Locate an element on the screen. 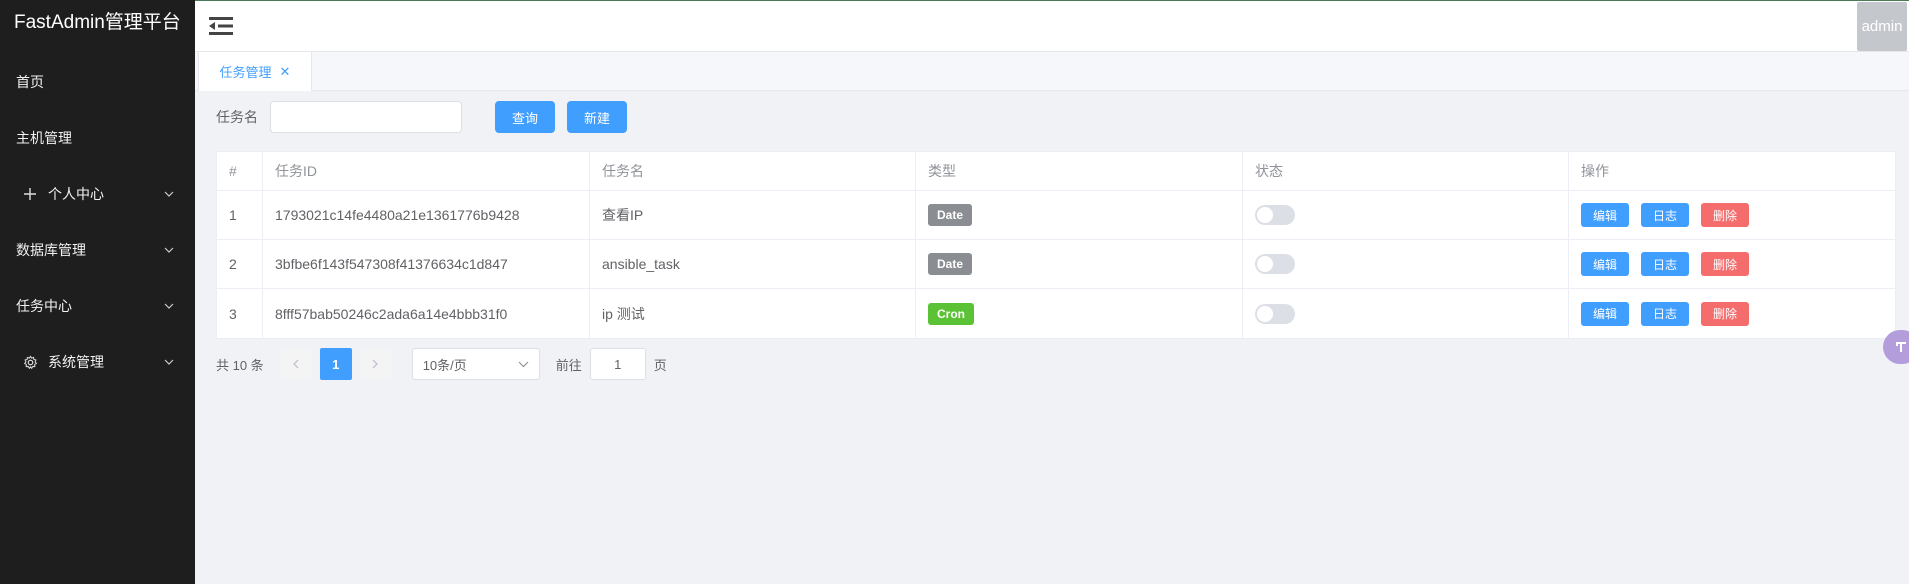  tabs-bar: 任务管理 ✕ is located at coordinates (1052, 71).